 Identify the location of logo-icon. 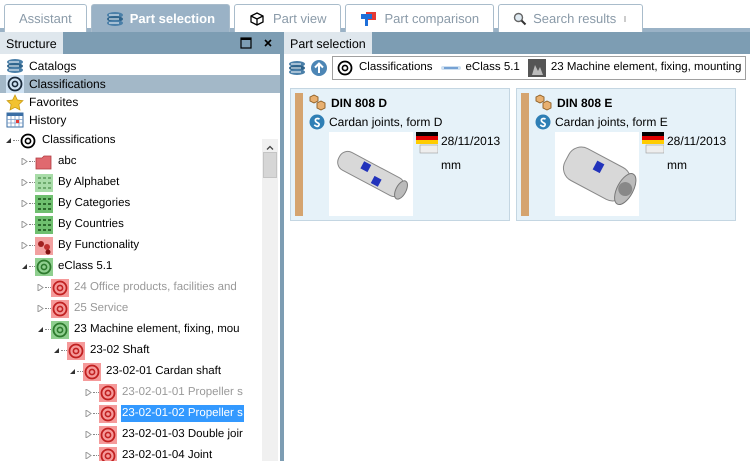
(450, 68).